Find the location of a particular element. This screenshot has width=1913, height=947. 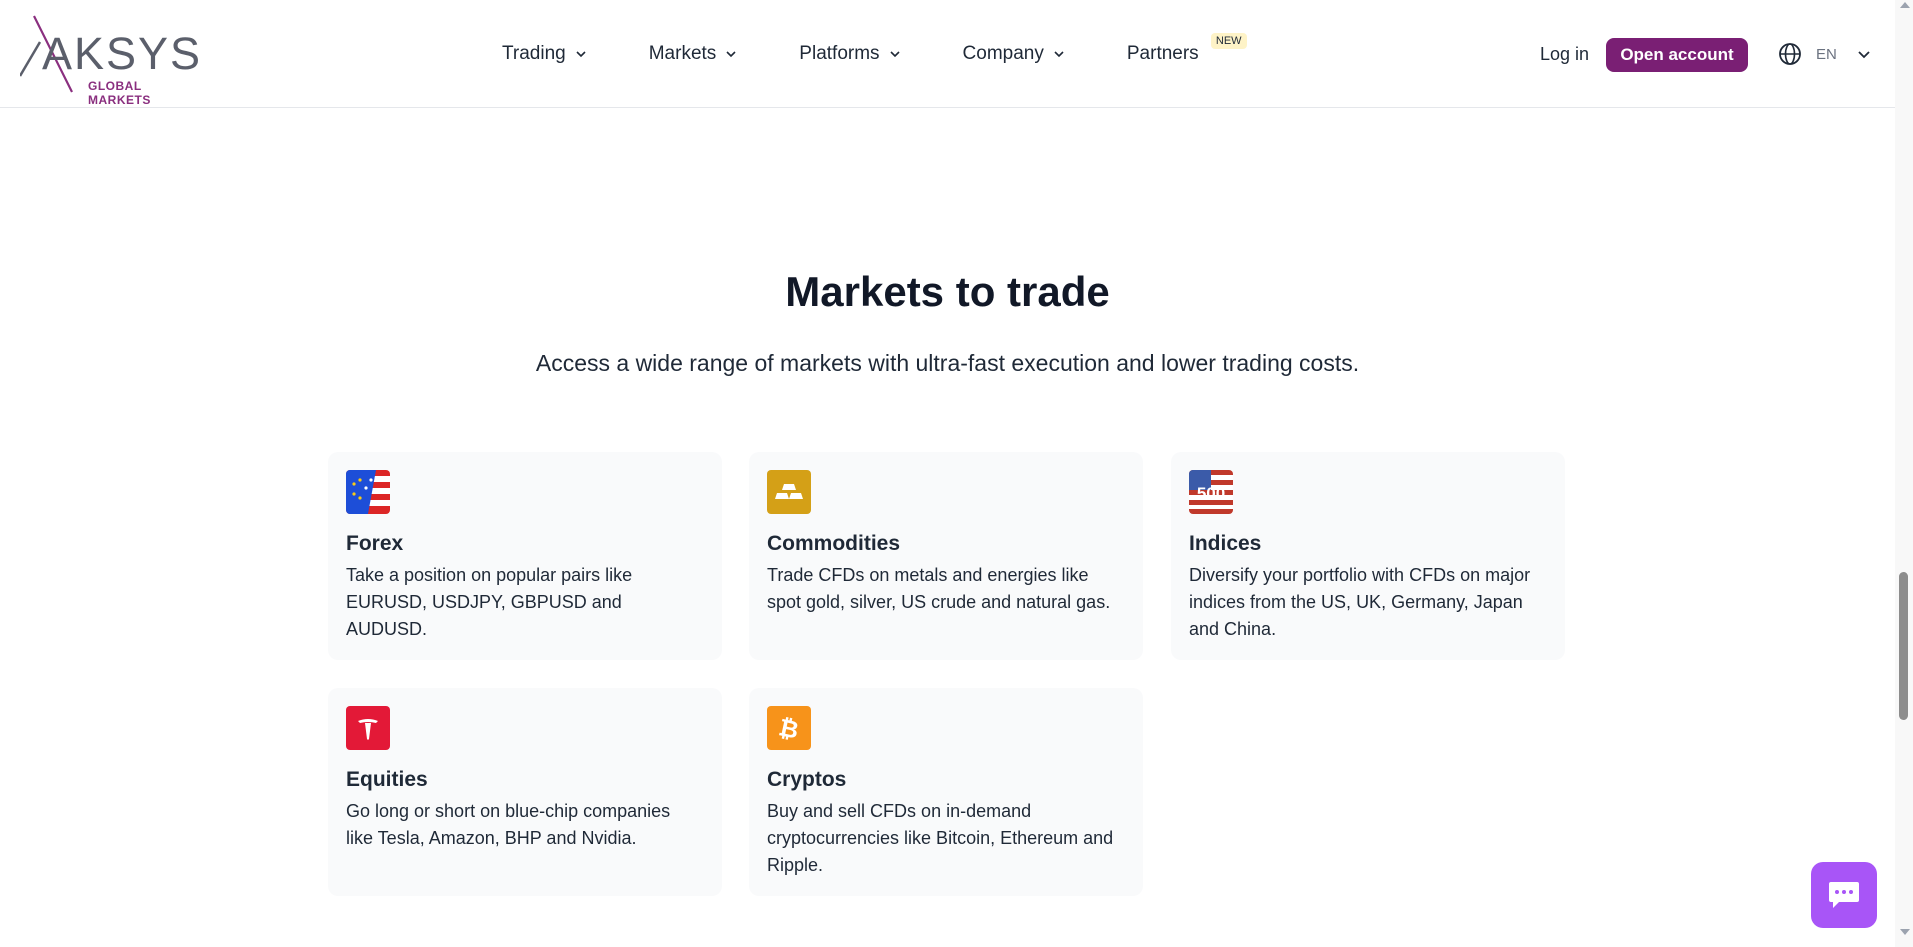

section-title: Markets to trade is located at coordinates (947, 291).